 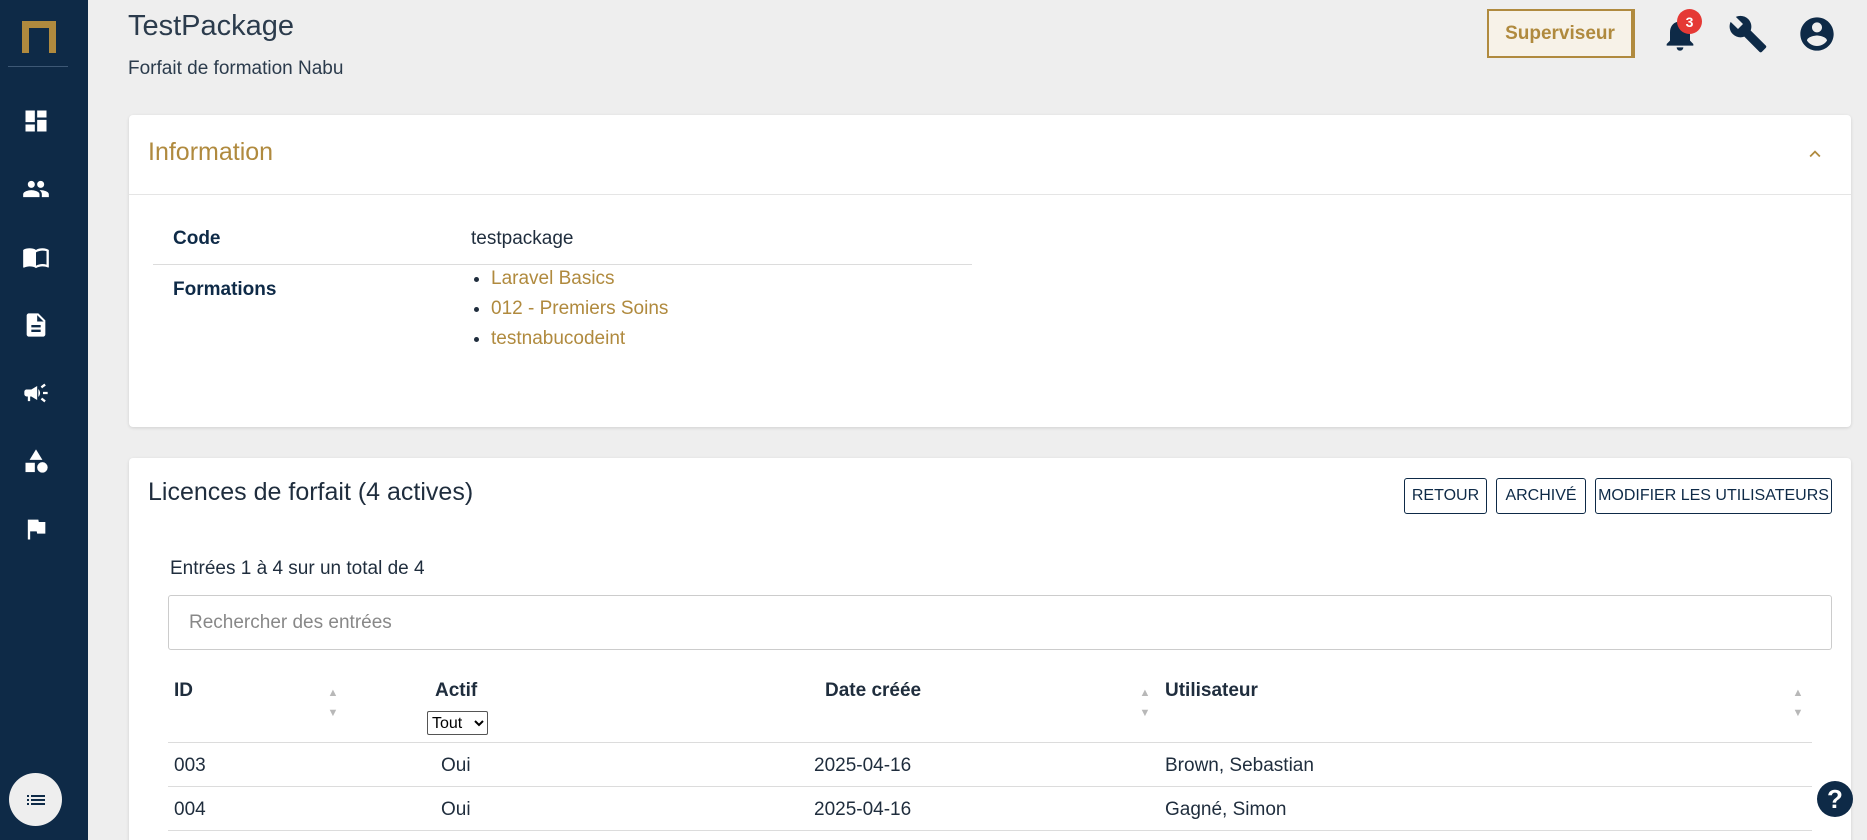 What do you see at coordinates (190, 809) in the screenshot?
I see `cell-id: 004` at bounding box center [190, 809].